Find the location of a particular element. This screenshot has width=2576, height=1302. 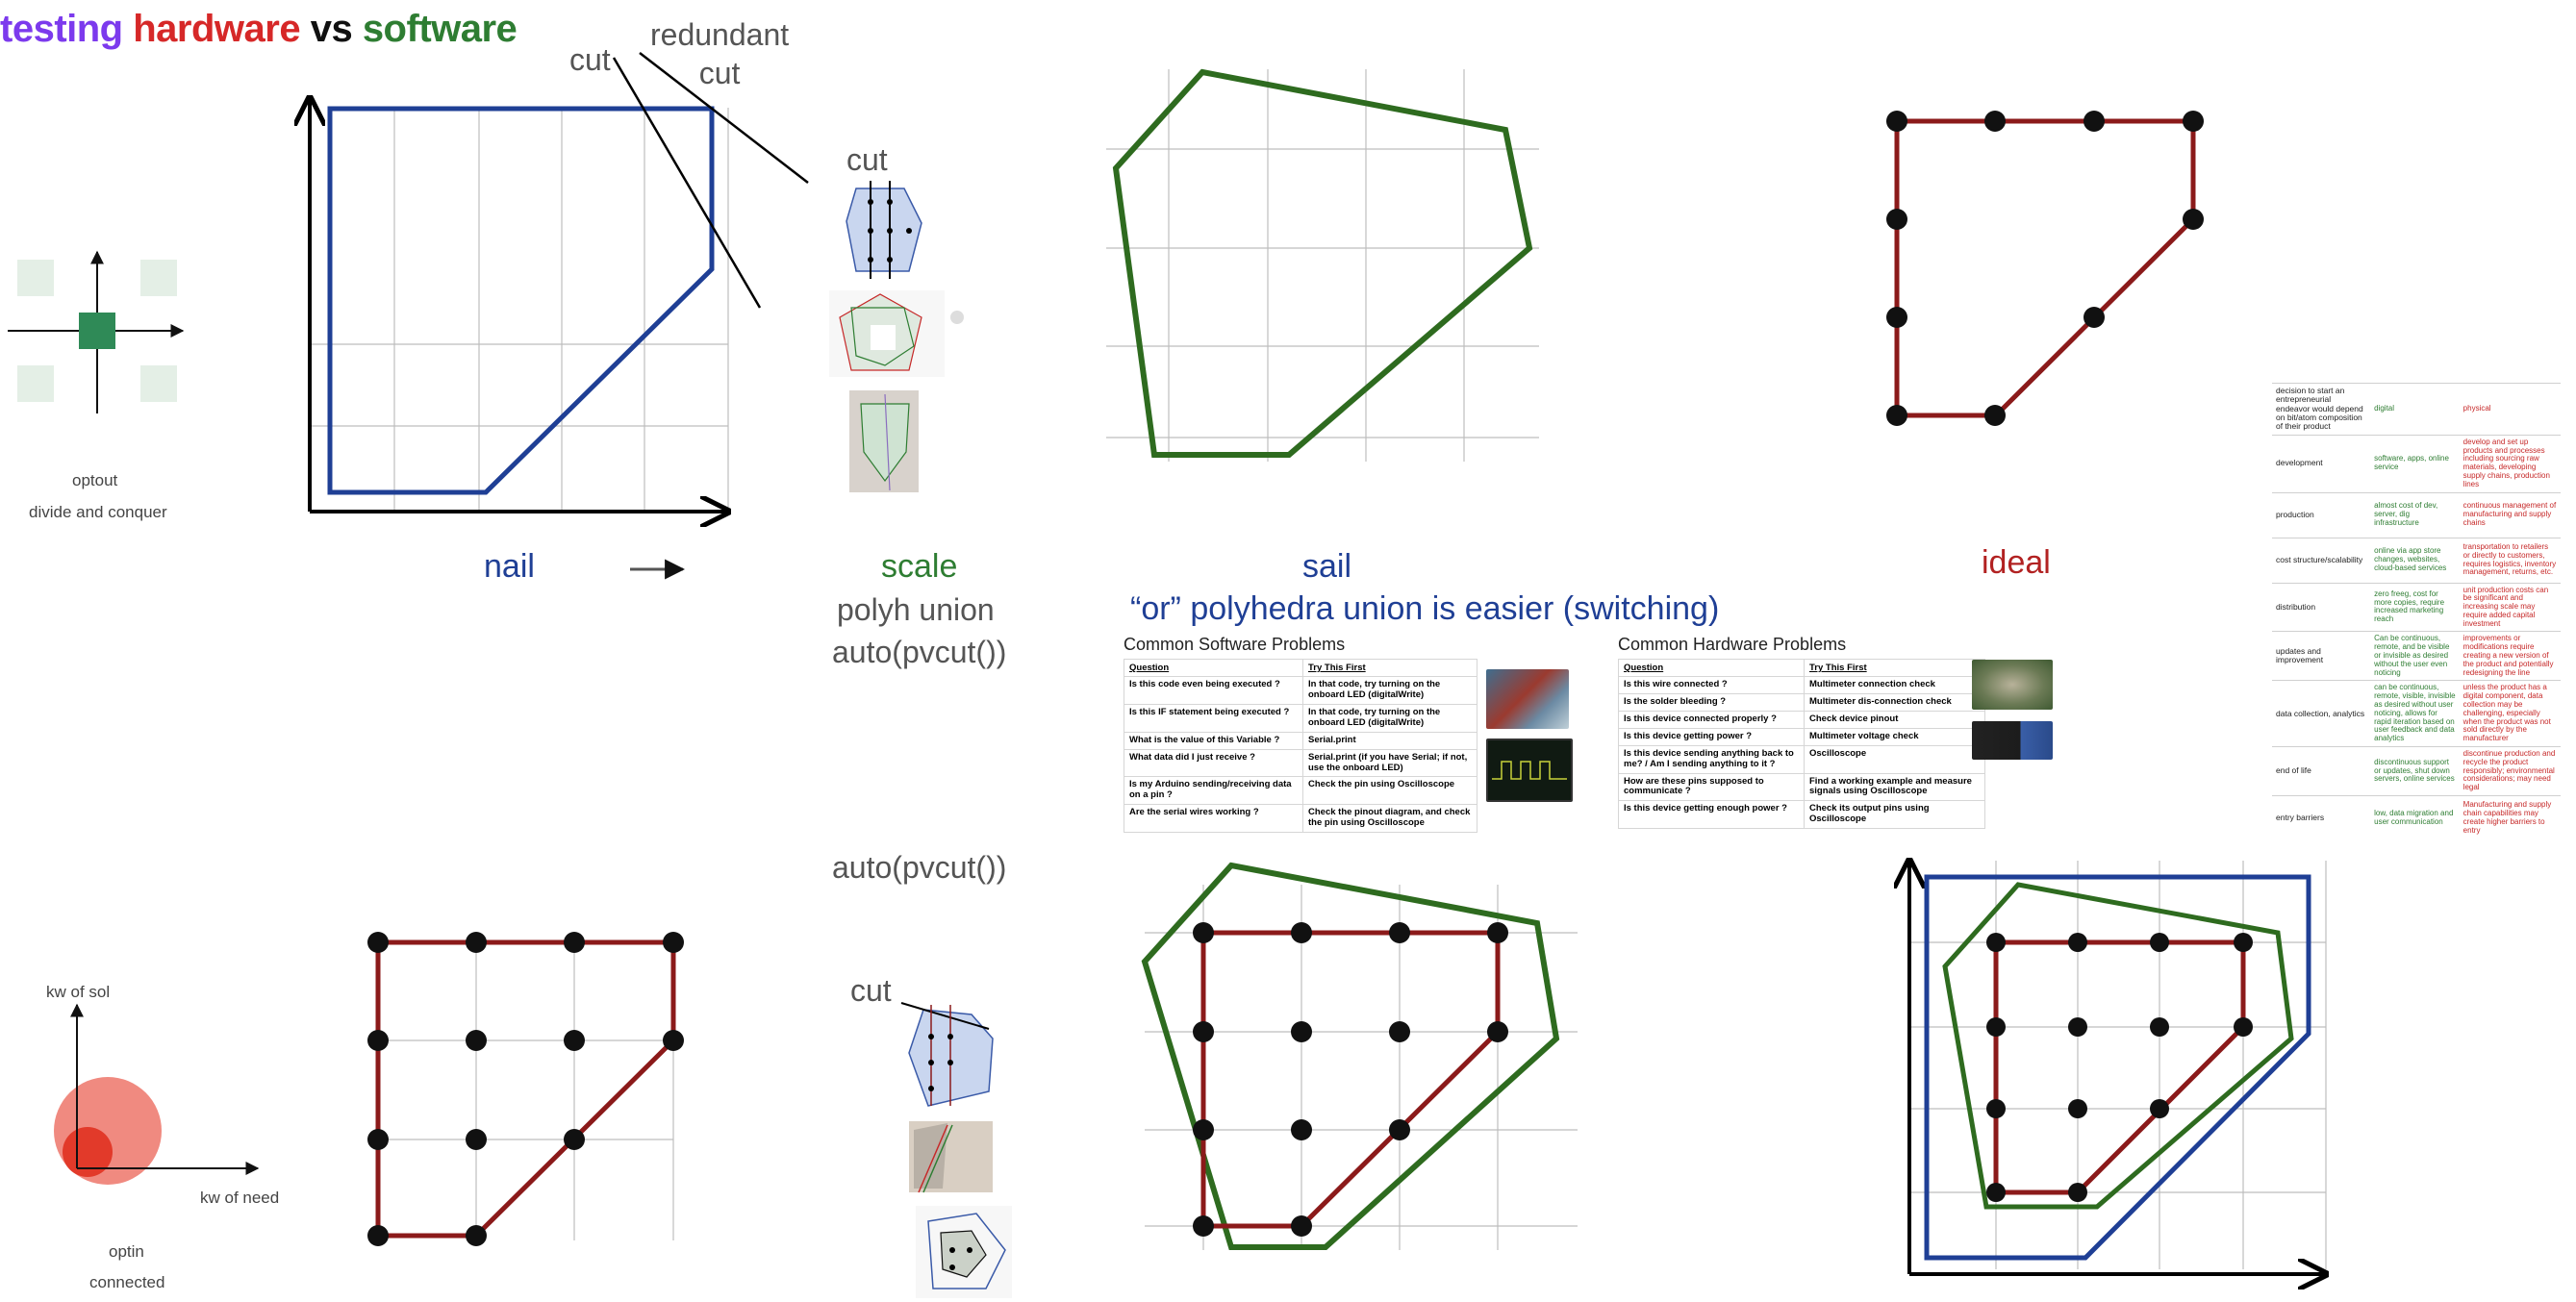

polyh-union-label: polyh union is located at coordinates (916, 609).